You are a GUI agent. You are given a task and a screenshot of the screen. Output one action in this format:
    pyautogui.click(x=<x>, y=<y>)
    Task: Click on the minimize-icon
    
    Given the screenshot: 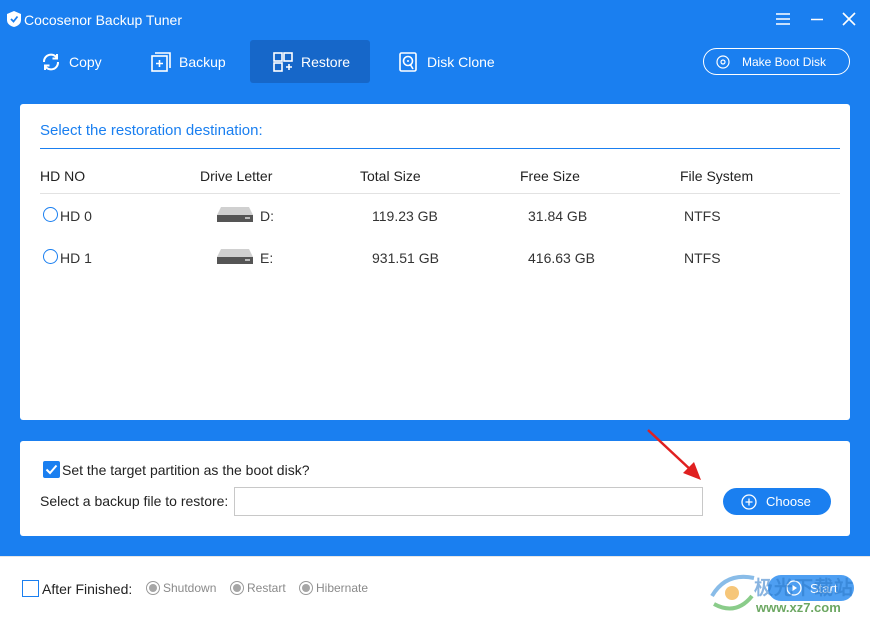 What is the action you would take?
    pyautogui.click(x=817, y=19)
    